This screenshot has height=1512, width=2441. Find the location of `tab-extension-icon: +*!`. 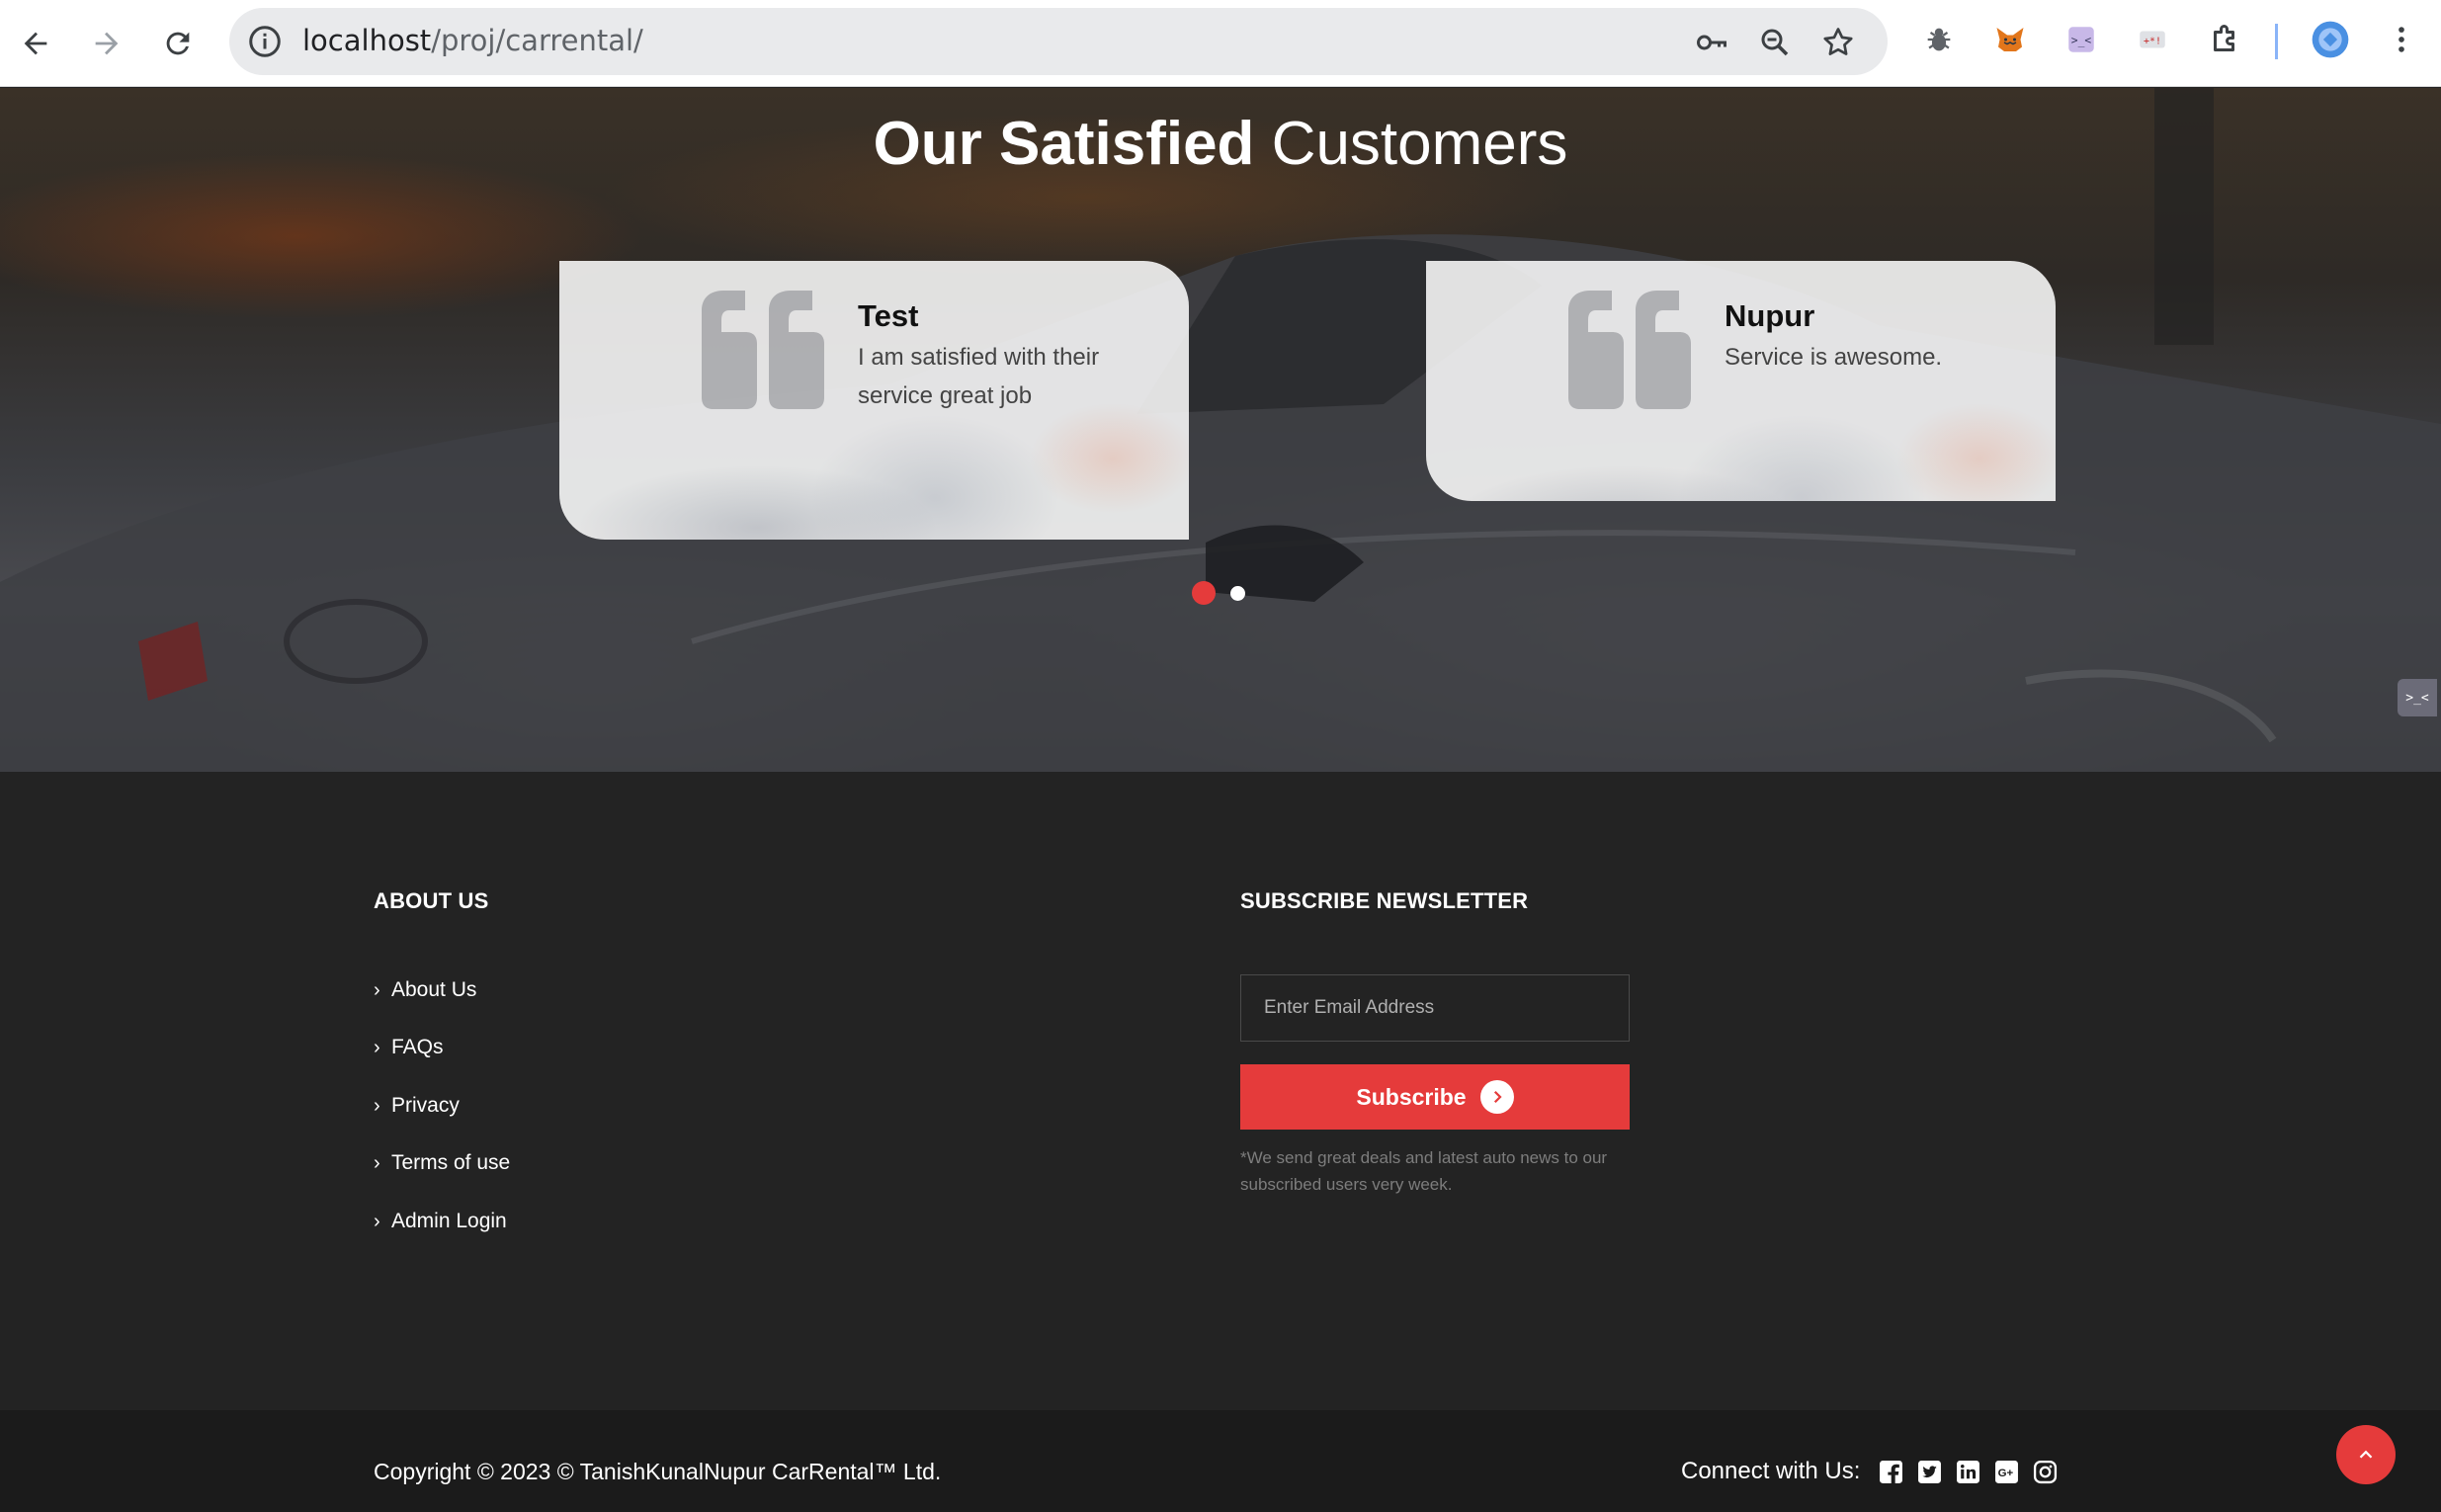

tab-extension-icon: +*! is located at coordinates (2152, 39).